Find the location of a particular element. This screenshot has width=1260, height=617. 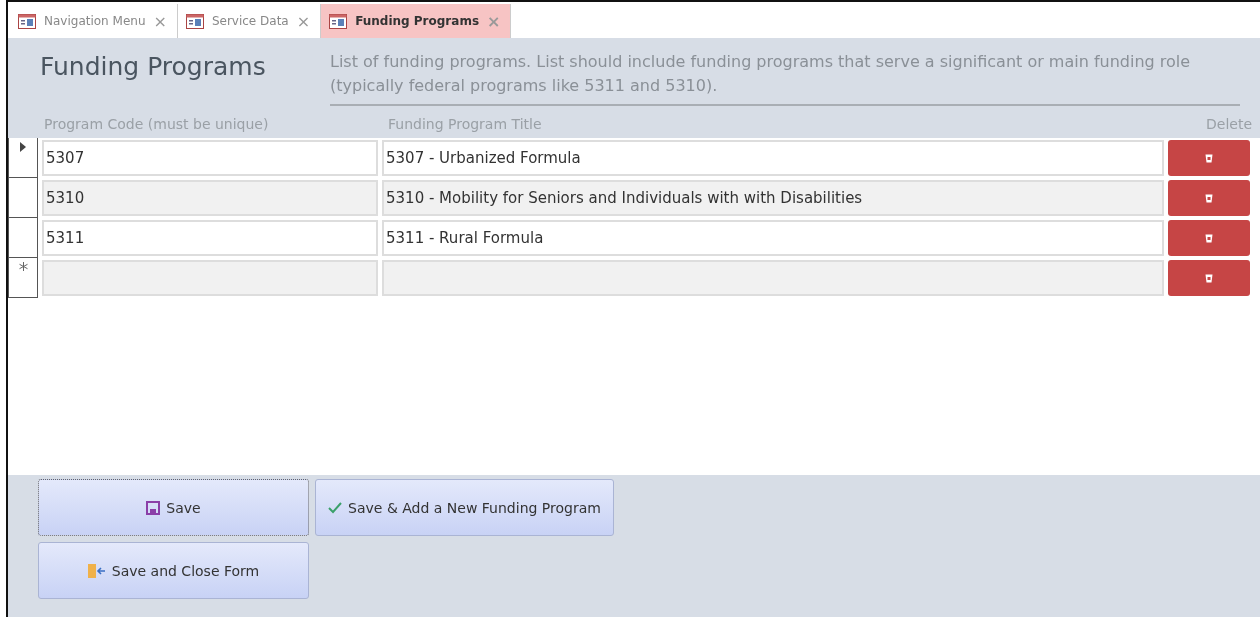

column-header: Funding Program Title is located at coordinates (465, 124).